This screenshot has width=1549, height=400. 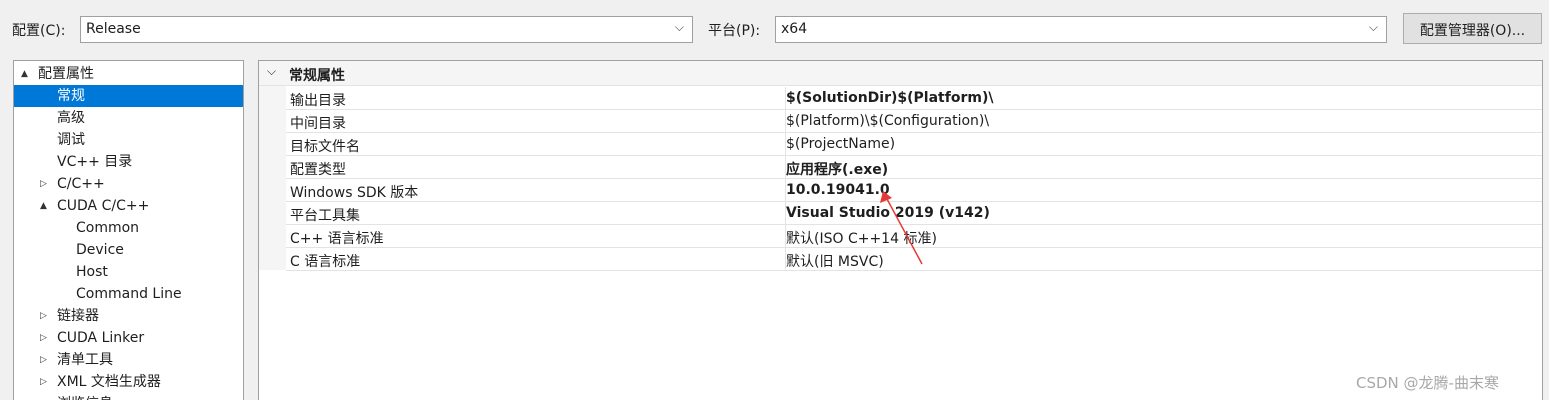 What do you see at coordinates (109, 382) in the screenshot?
I see `tree-item-label: XML 文档生成器` at bounding box center [109, 382].